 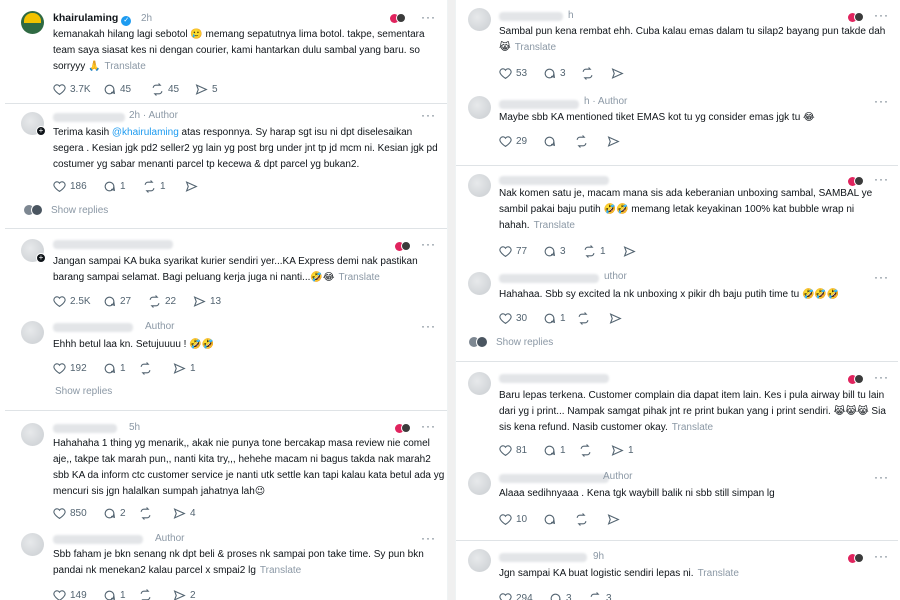 I want to click on like-button: 77, so click(x=513, y=251).